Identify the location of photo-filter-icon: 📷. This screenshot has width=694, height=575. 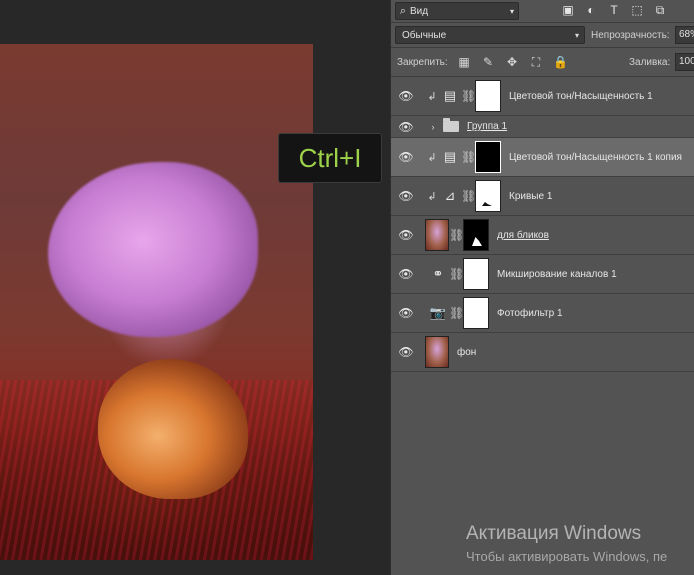
(438, 312).